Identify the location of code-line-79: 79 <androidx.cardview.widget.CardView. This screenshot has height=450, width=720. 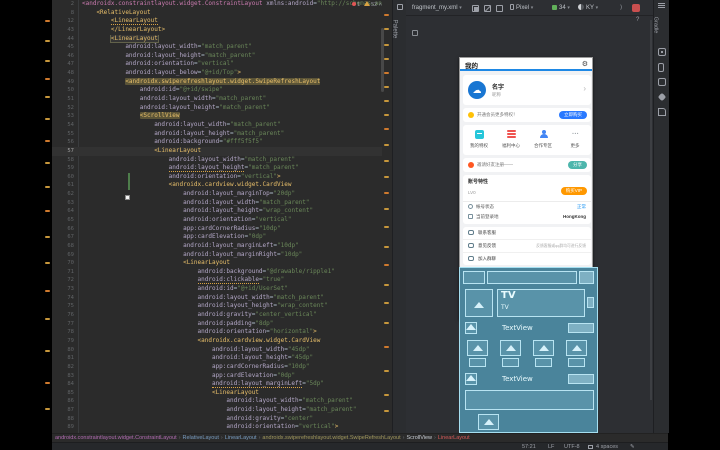
(222, 341).